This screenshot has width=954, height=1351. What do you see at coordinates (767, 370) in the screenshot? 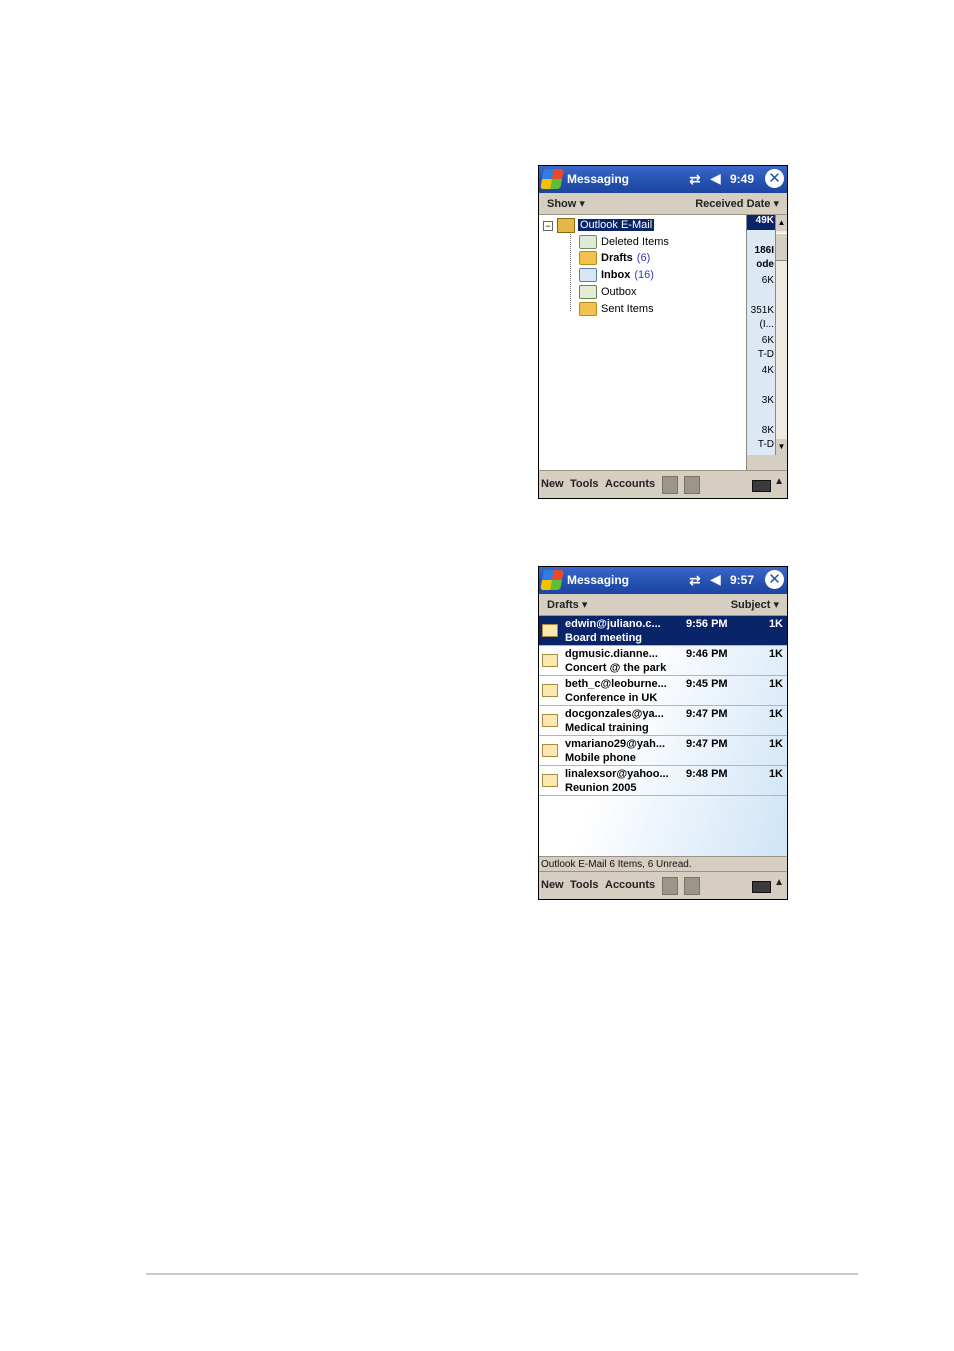
I see `list-cell: 4K` at bounding box center [767, 370].